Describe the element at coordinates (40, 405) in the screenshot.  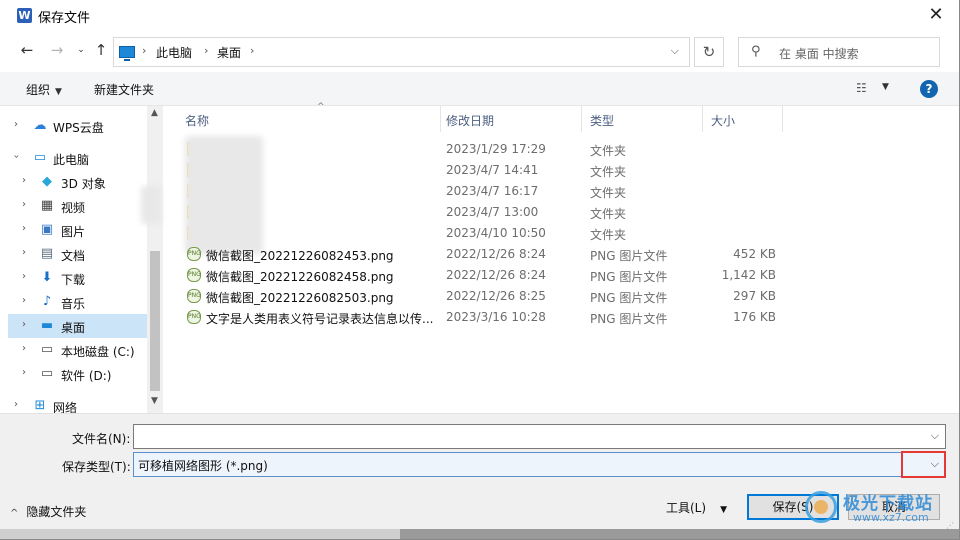
I see `network-icon: ⊞` at that location.